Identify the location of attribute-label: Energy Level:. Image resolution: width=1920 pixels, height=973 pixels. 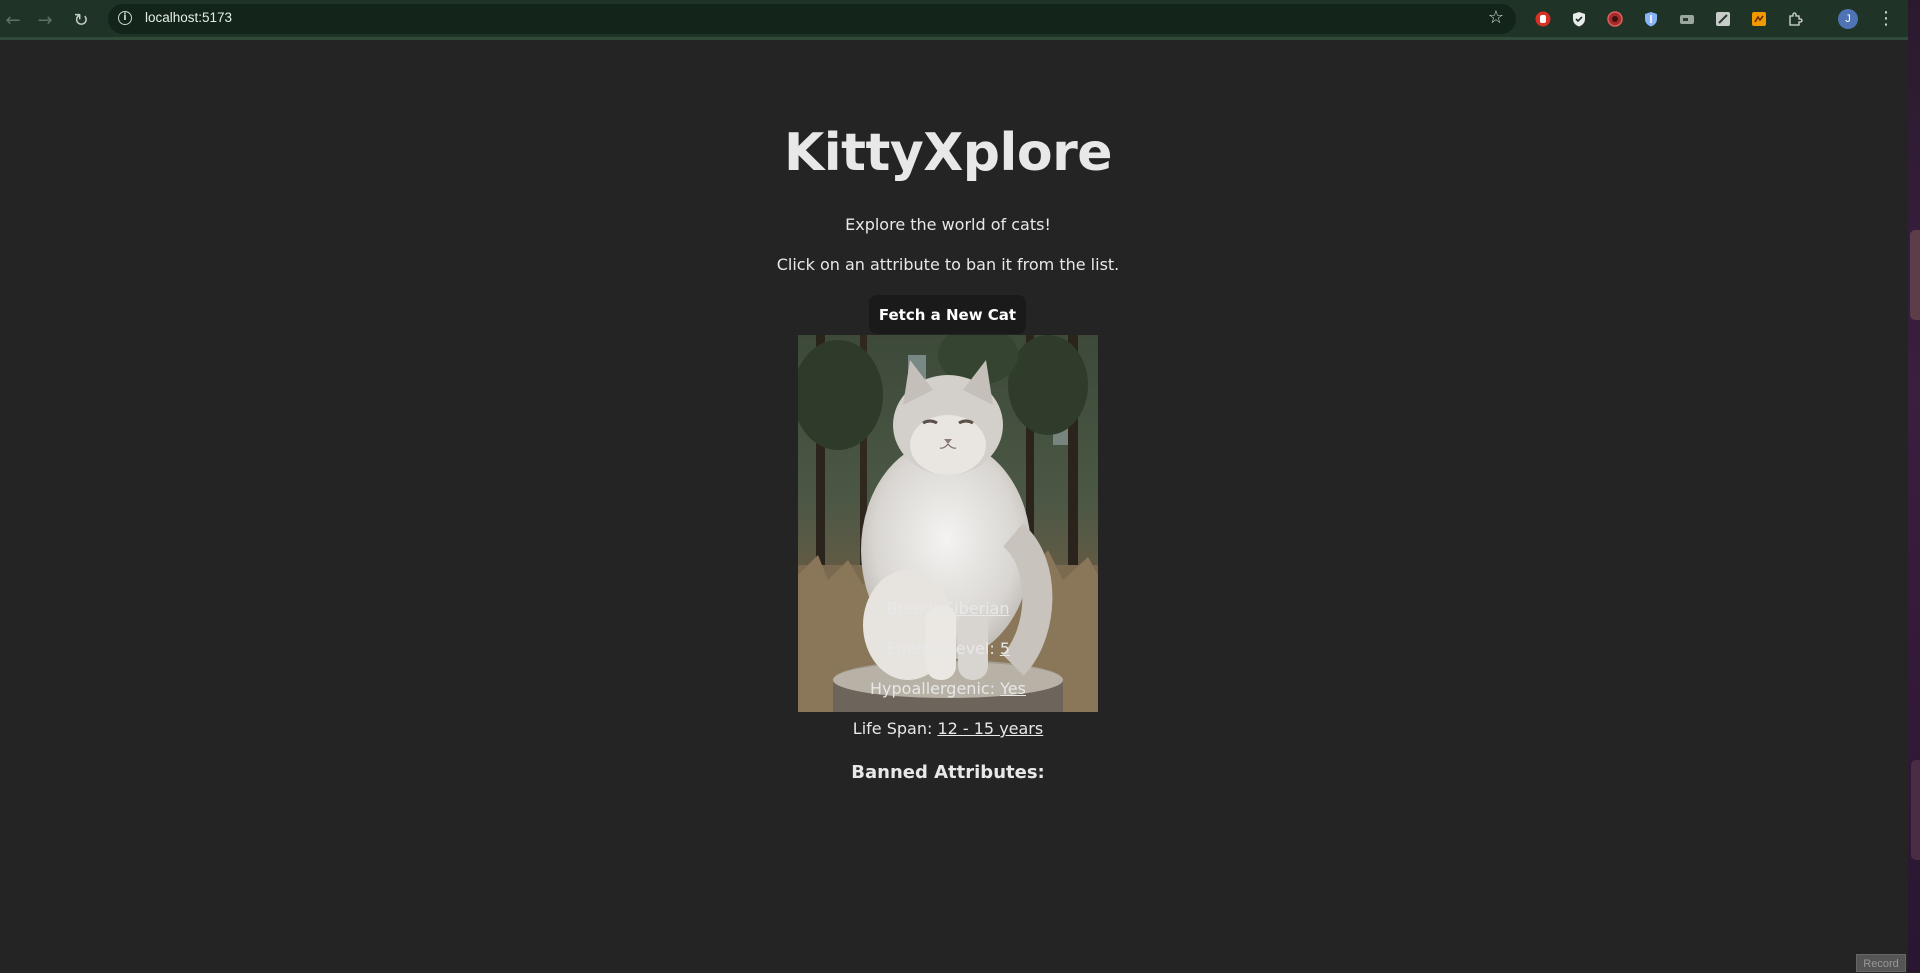
(943, 648).